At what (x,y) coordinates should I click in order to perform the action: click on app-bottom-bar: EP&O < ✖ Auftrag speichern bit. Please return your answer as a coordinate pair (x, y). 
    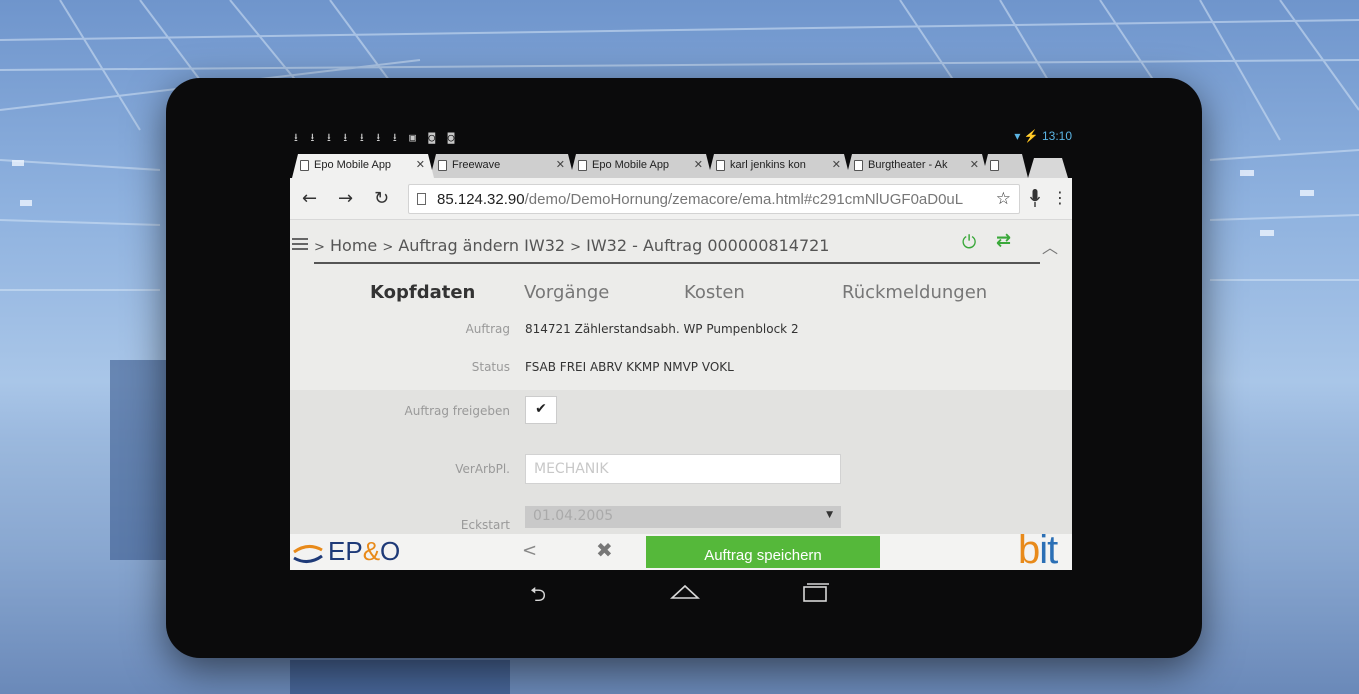
    Looking at the image, I should click on (681, 550).